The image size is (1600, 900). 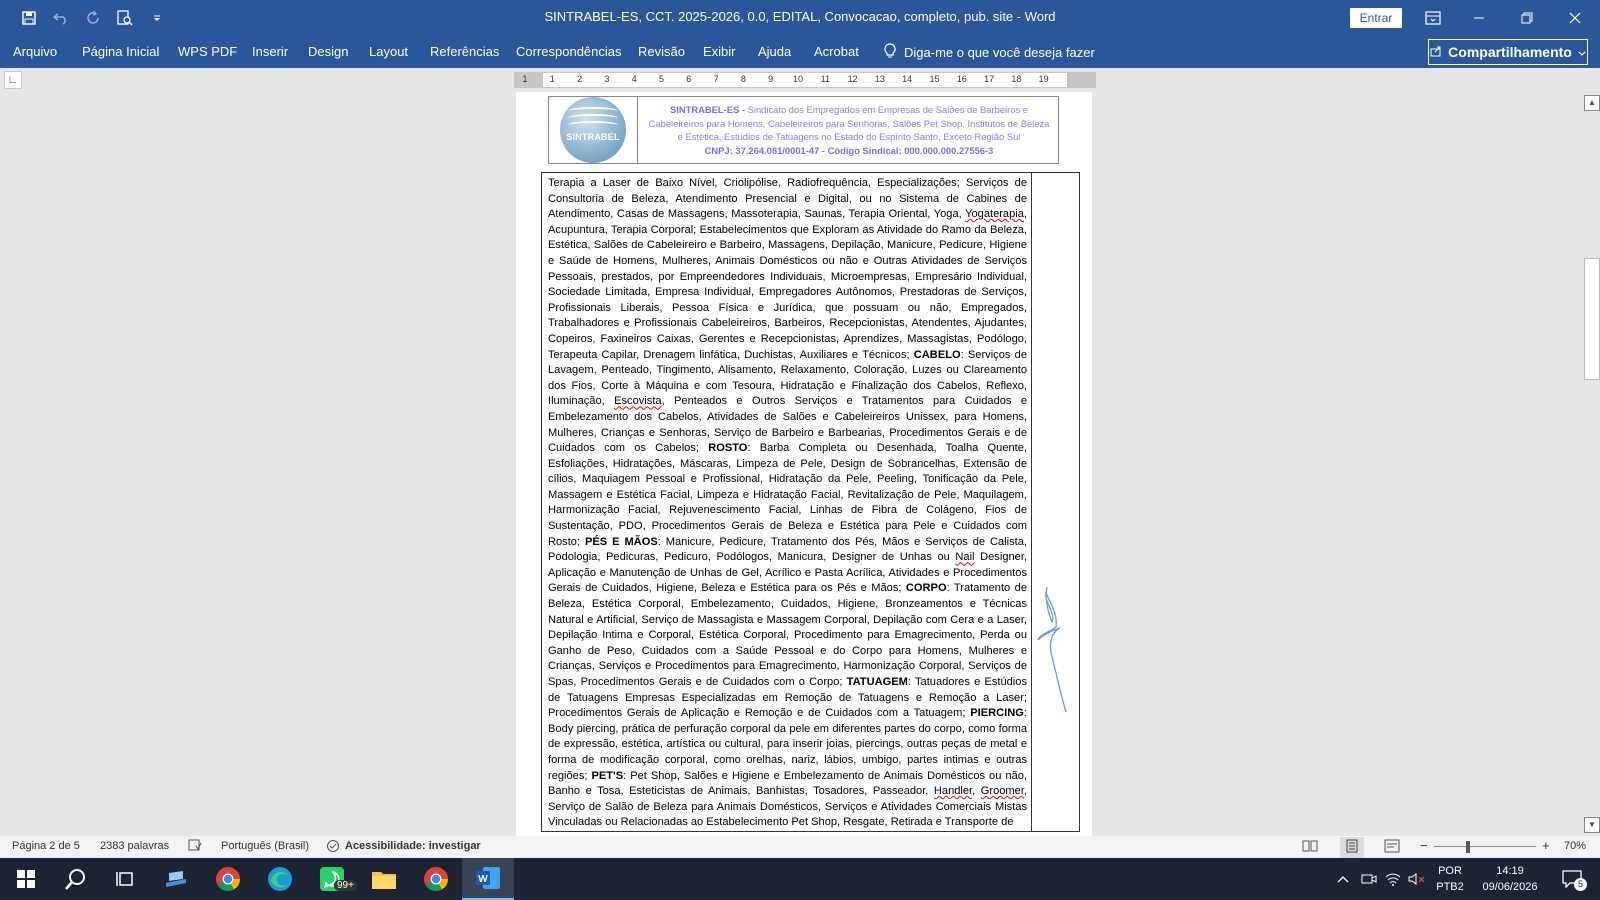 I want to click on logo-text: SINTRABEL, so click(x=593, y=137).